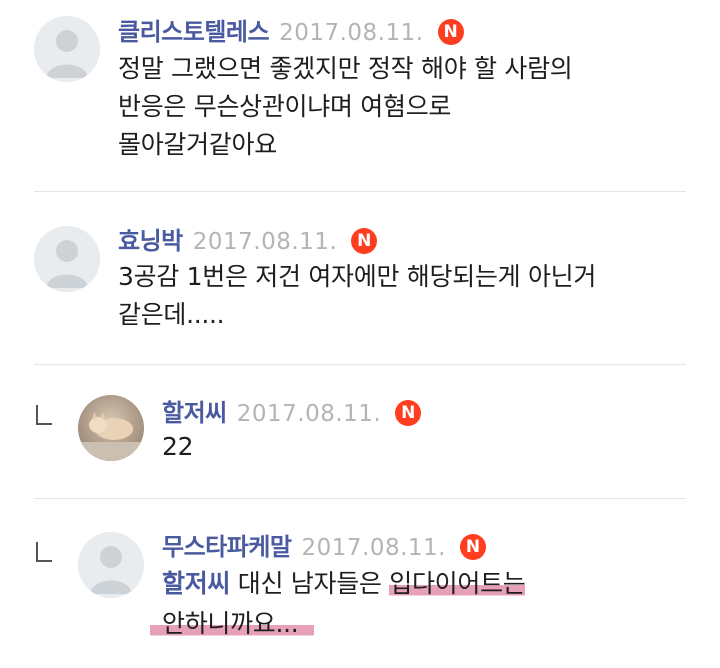 The height and width of the screenshot is (668, 720). I want to click on comment-meta: 효닝박 2017.08.11. N, so click(248, 238).